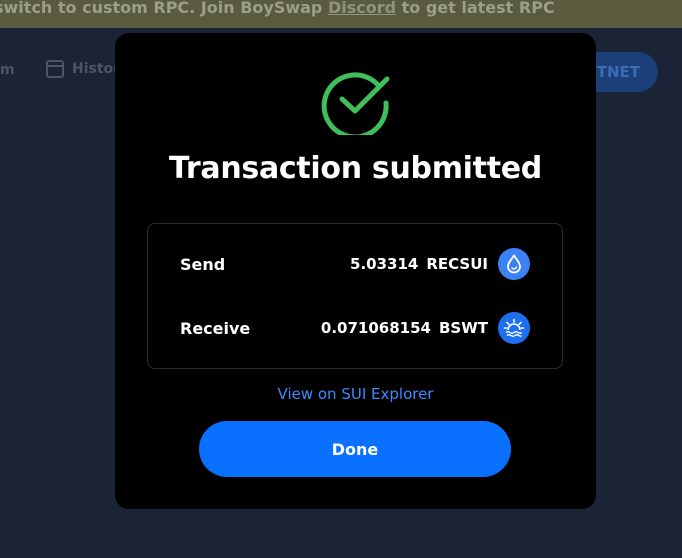 This screenshot has height=558, width=682. I want to click on calendar-icon, so click(55, 69).